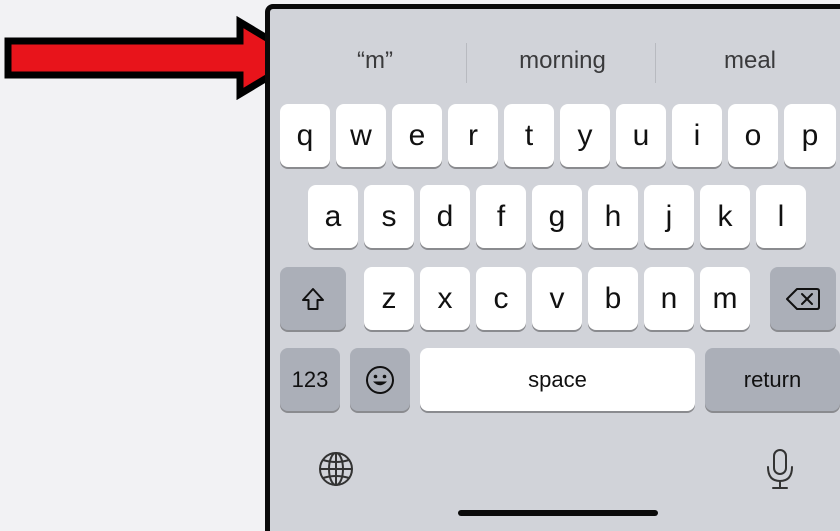  I want to click on shift-icon, so click(313, 298).